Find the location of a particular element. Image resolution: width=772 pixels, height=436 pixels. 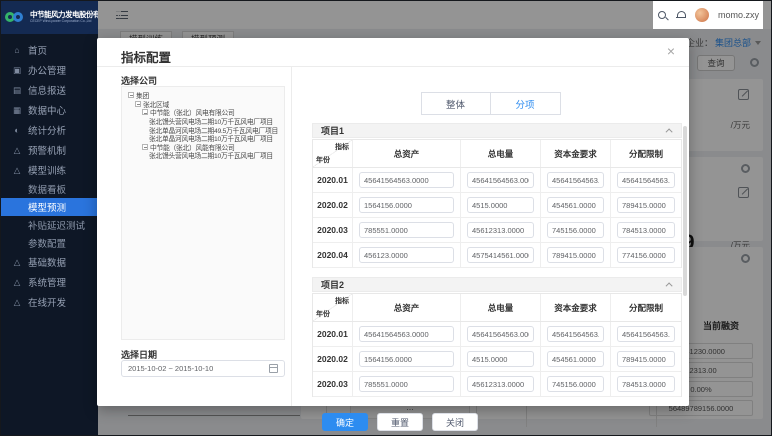

sidebar-item-dev: △ 在线开发 is located at coordinates (49, 302).